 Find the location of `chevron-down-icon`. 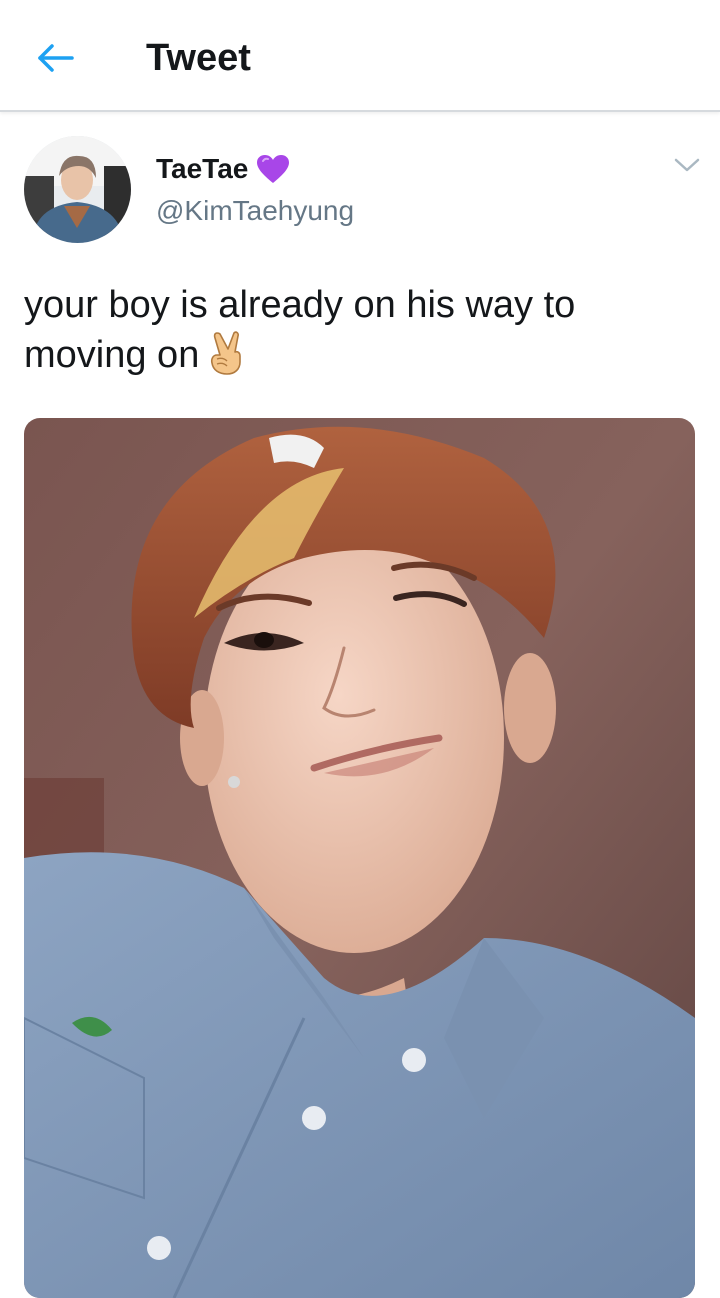

chevron-down-icon is located at coordinates (687, 165).